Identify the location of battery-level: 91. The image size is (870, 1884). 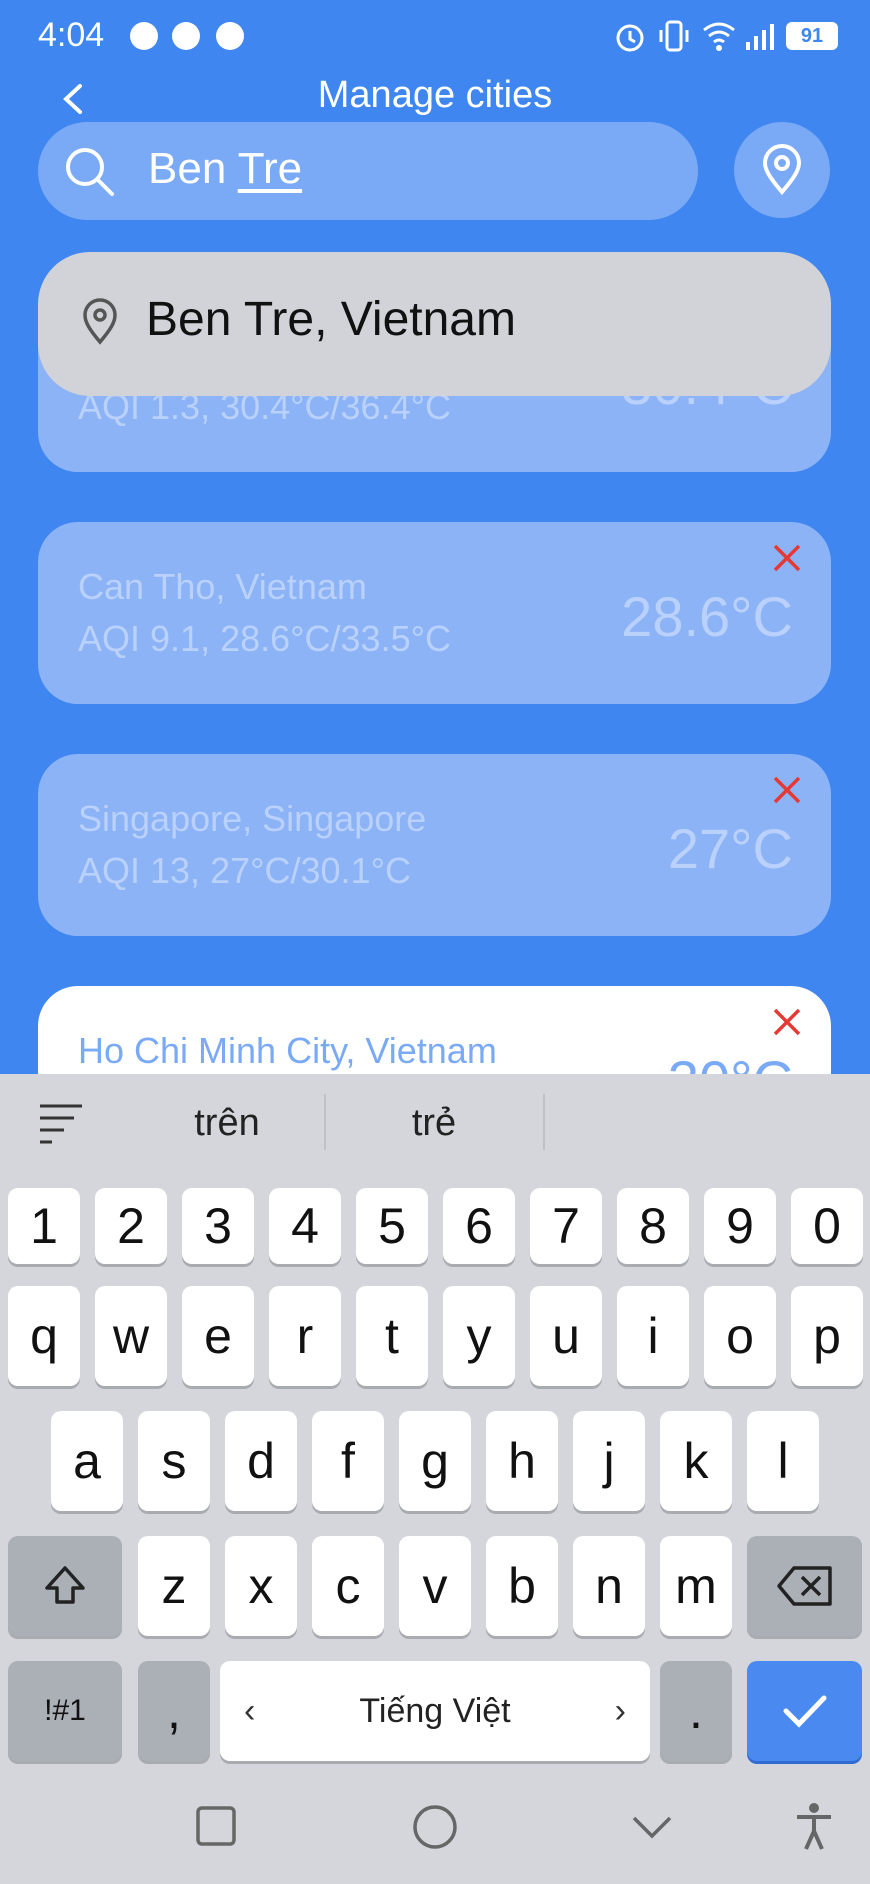
(812, 36).